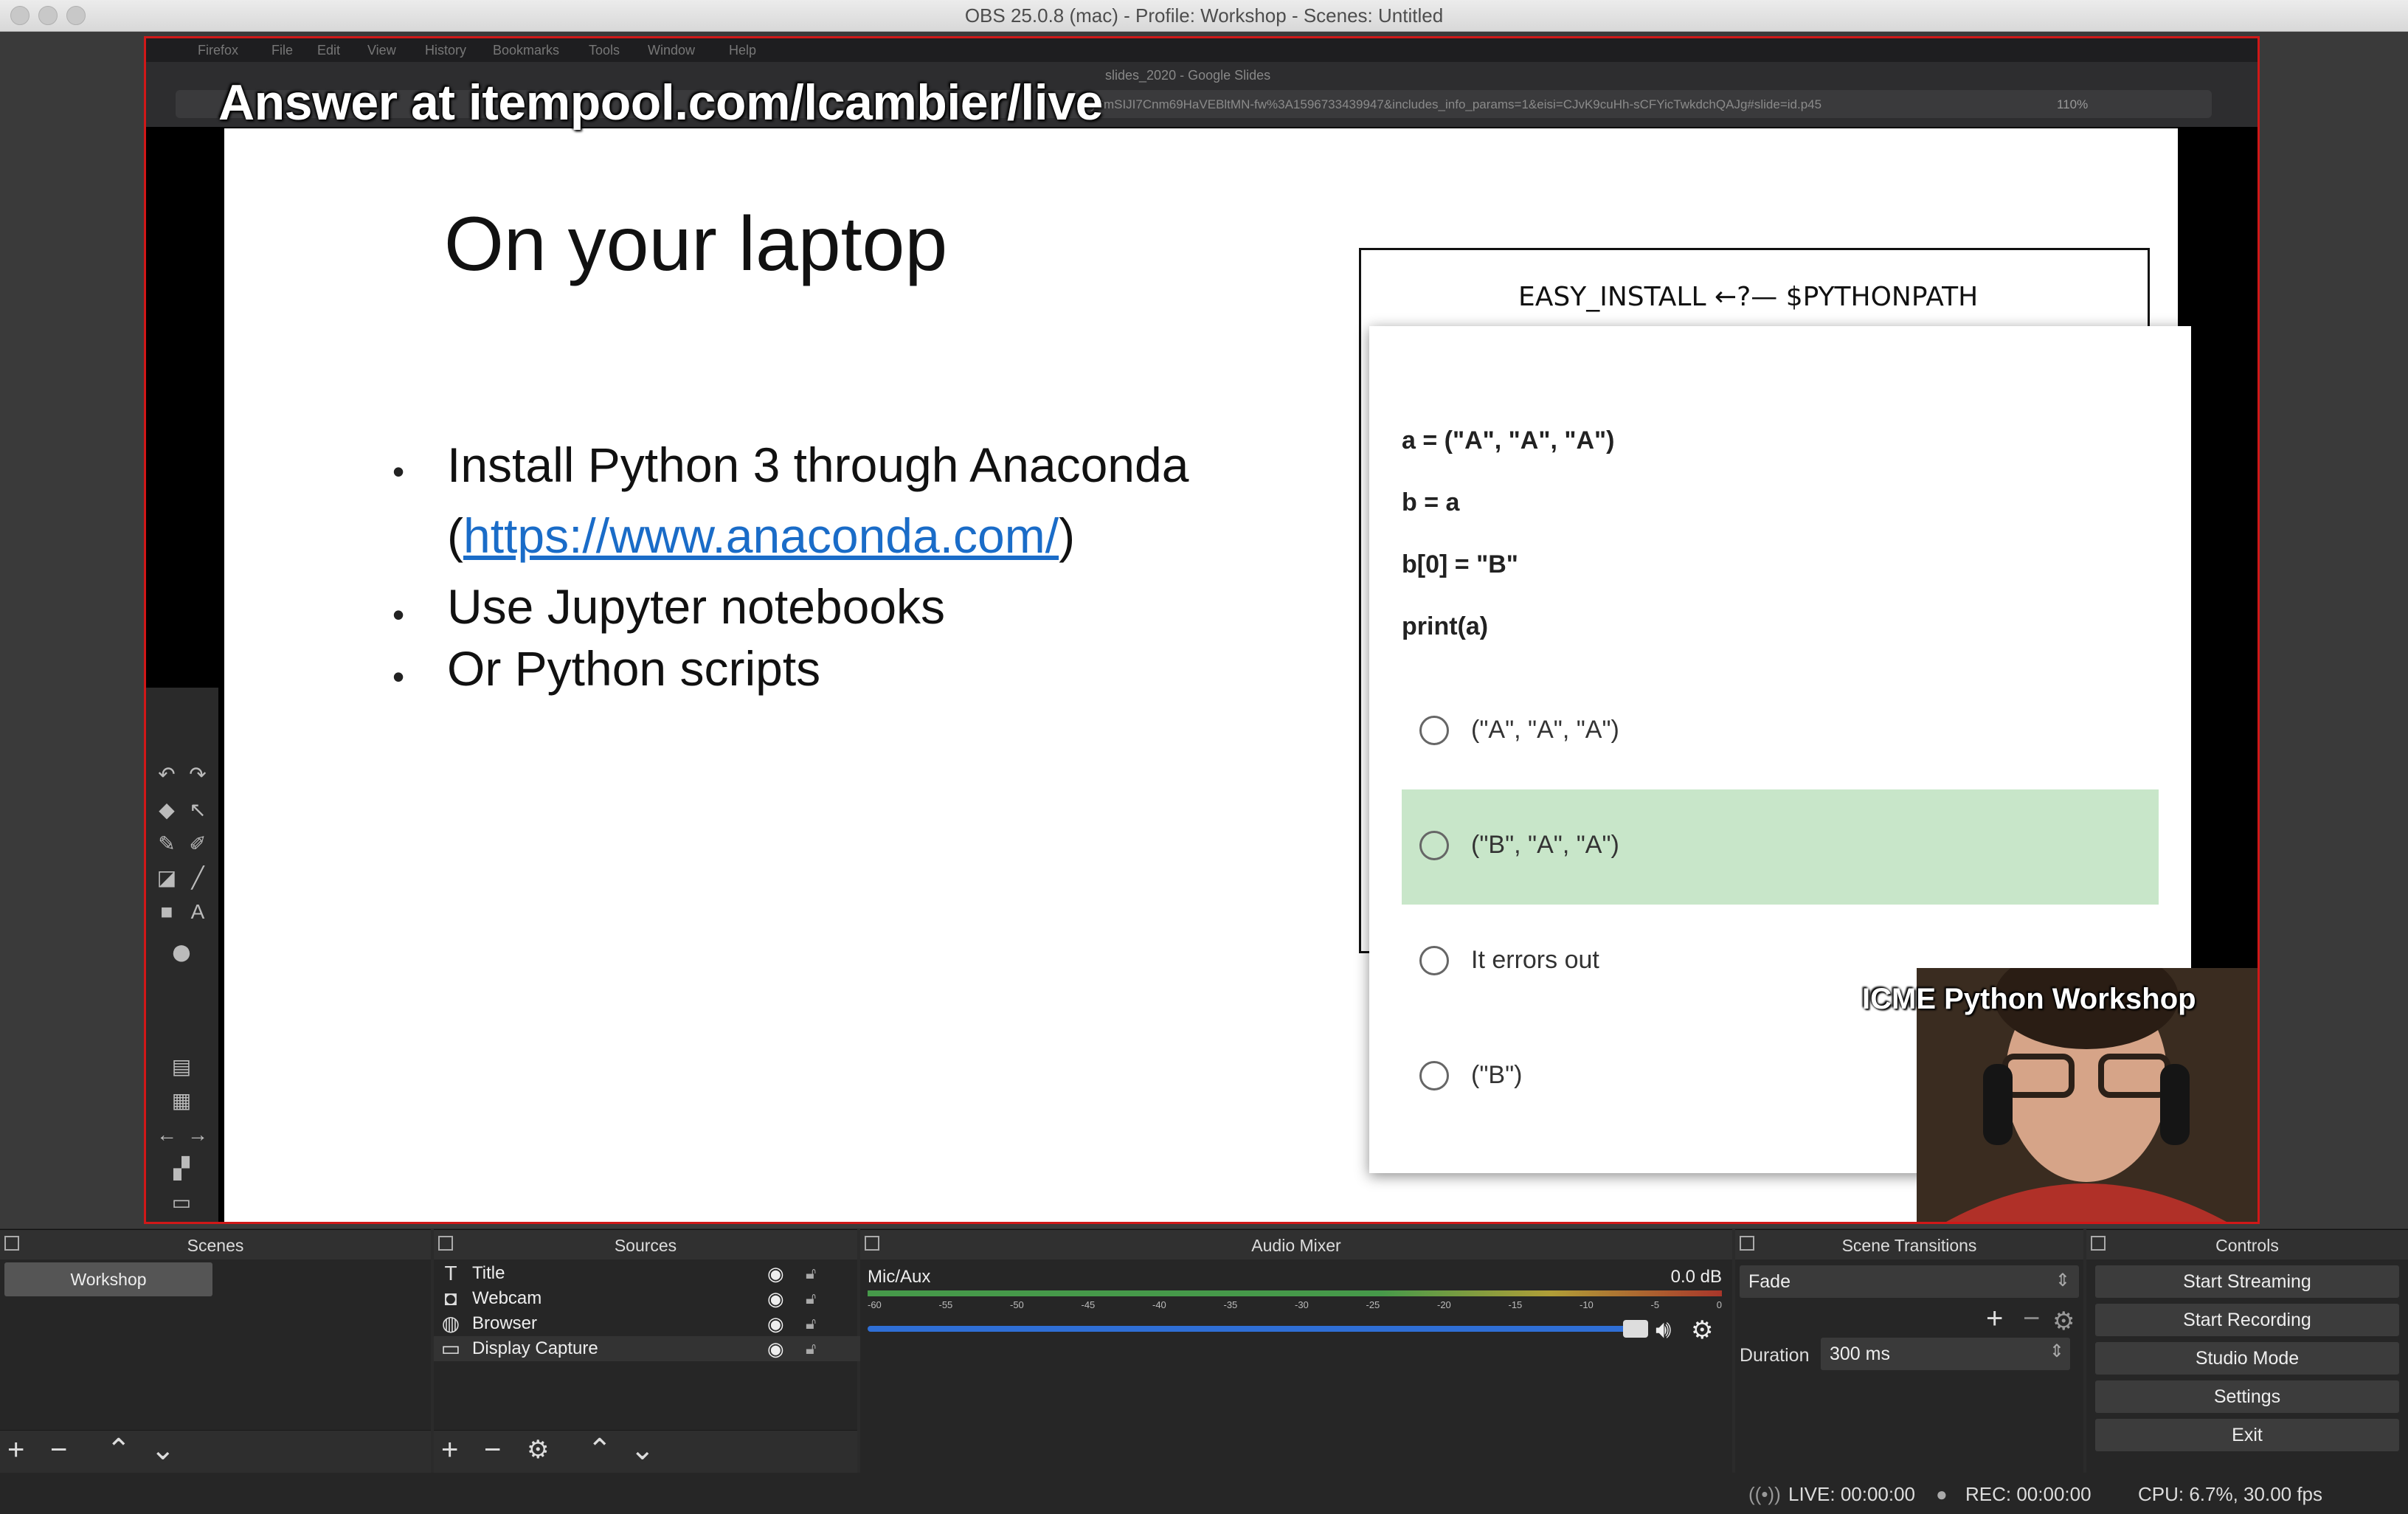 This screenshot has width=2408, height=1514. What do you see at coordinates (1635, 1329) in the screenshot?
I see `volume-slider-handle` at bounding box center [1635, 1329].